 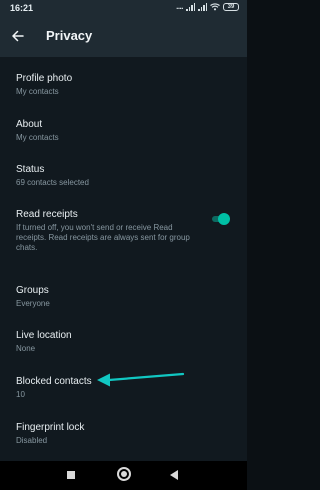 What do you see at coordinates (123, 90) in the screenshot?
I see `setting-profile-photo: Profile photo My contacts` at bounding box center [123, 90].